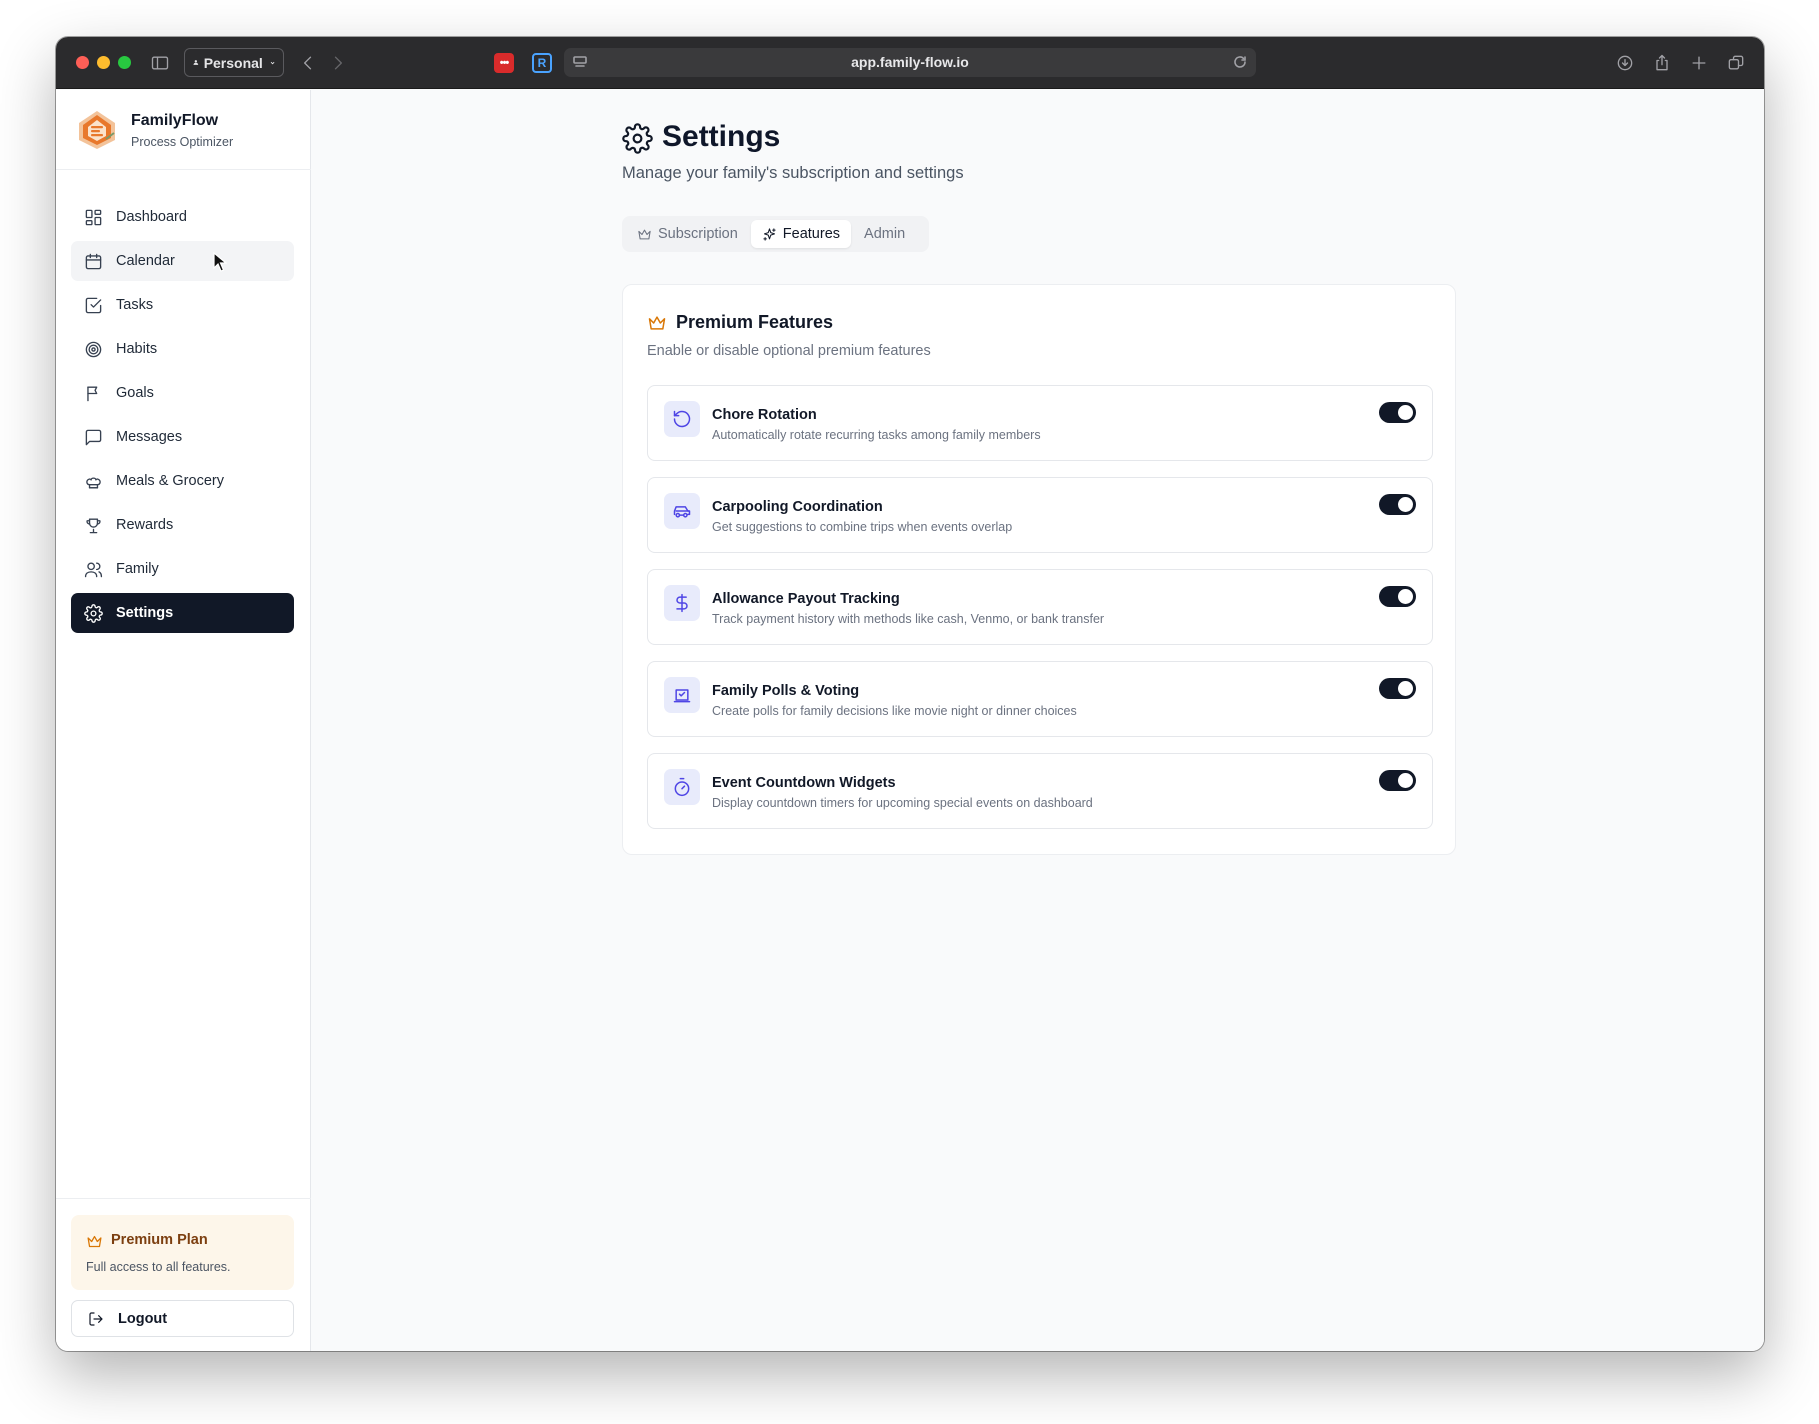  What do you see at coordinates (682, 695) in the screenshot?
I see `vote-icon` at bounding box center [682, 695].